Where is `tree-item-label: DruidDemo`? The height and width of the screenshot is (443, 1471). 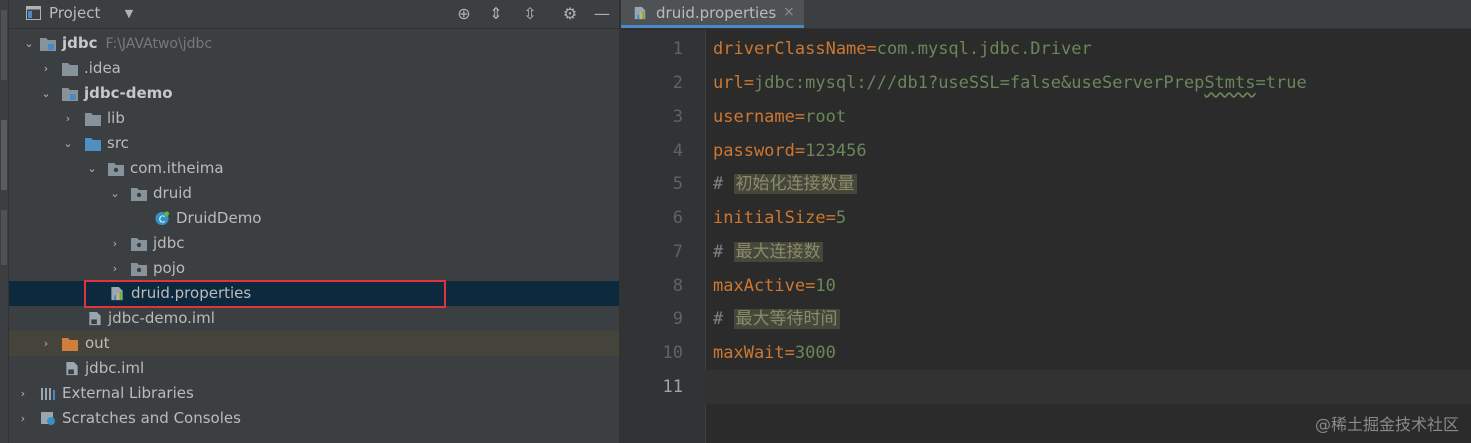 tree-item-label: DruidDemo is located at coordinates (219, 218).